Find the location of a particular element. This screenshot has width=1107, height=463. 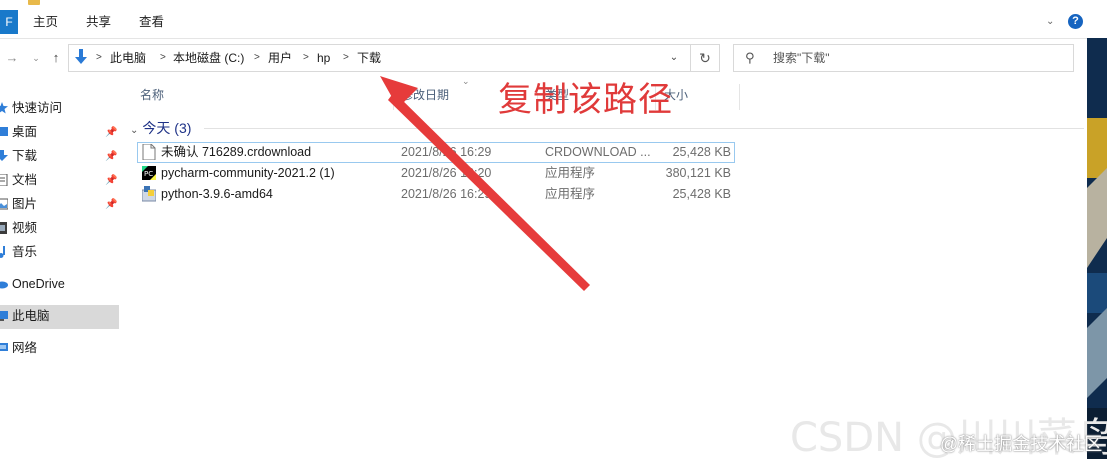

sidebar-item-label: 下载 is located at coordinates (25, 156).